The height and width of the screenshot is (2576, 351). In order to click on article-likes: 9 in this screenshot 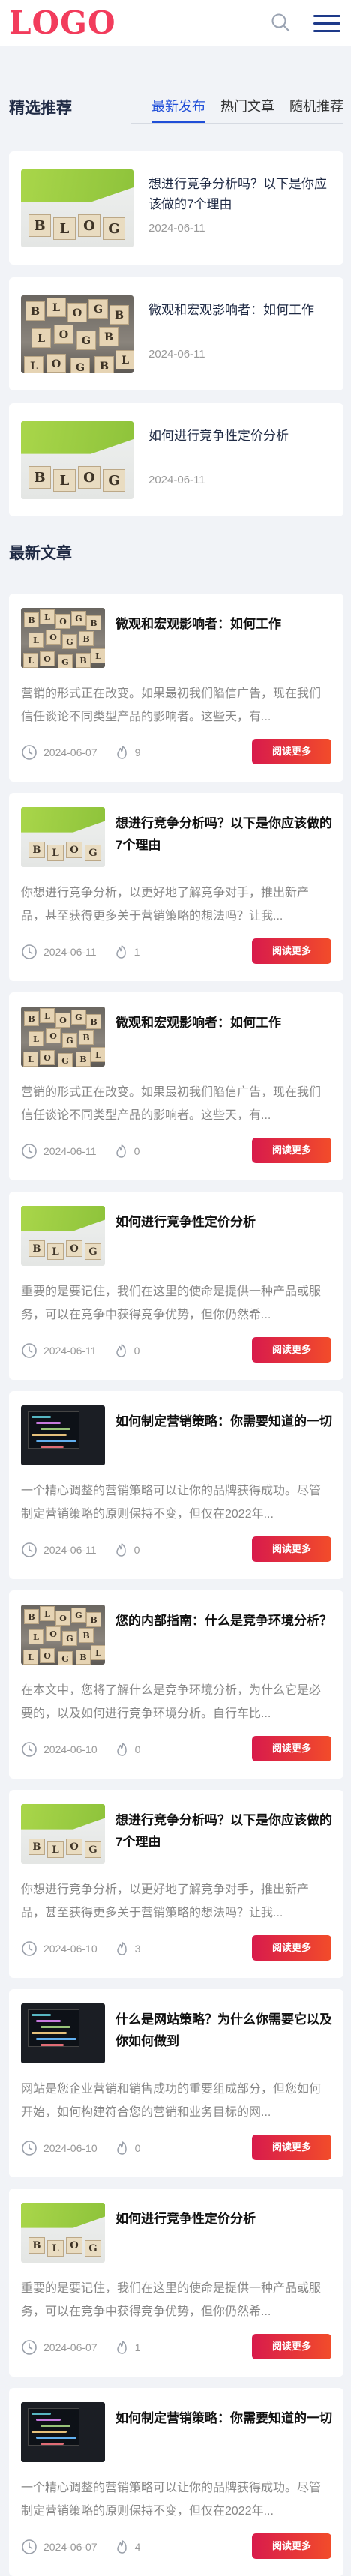, I will do `click(137, 752)`.